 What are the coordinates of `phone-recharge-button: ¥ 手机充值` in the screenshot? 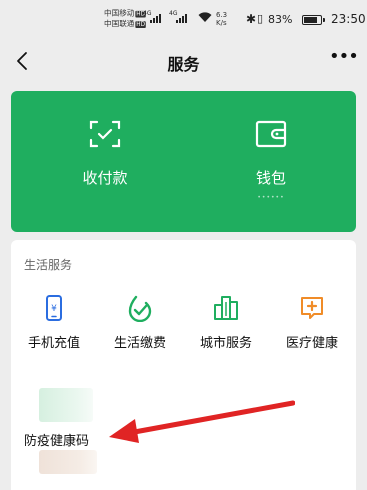 It's located at (54, 322).